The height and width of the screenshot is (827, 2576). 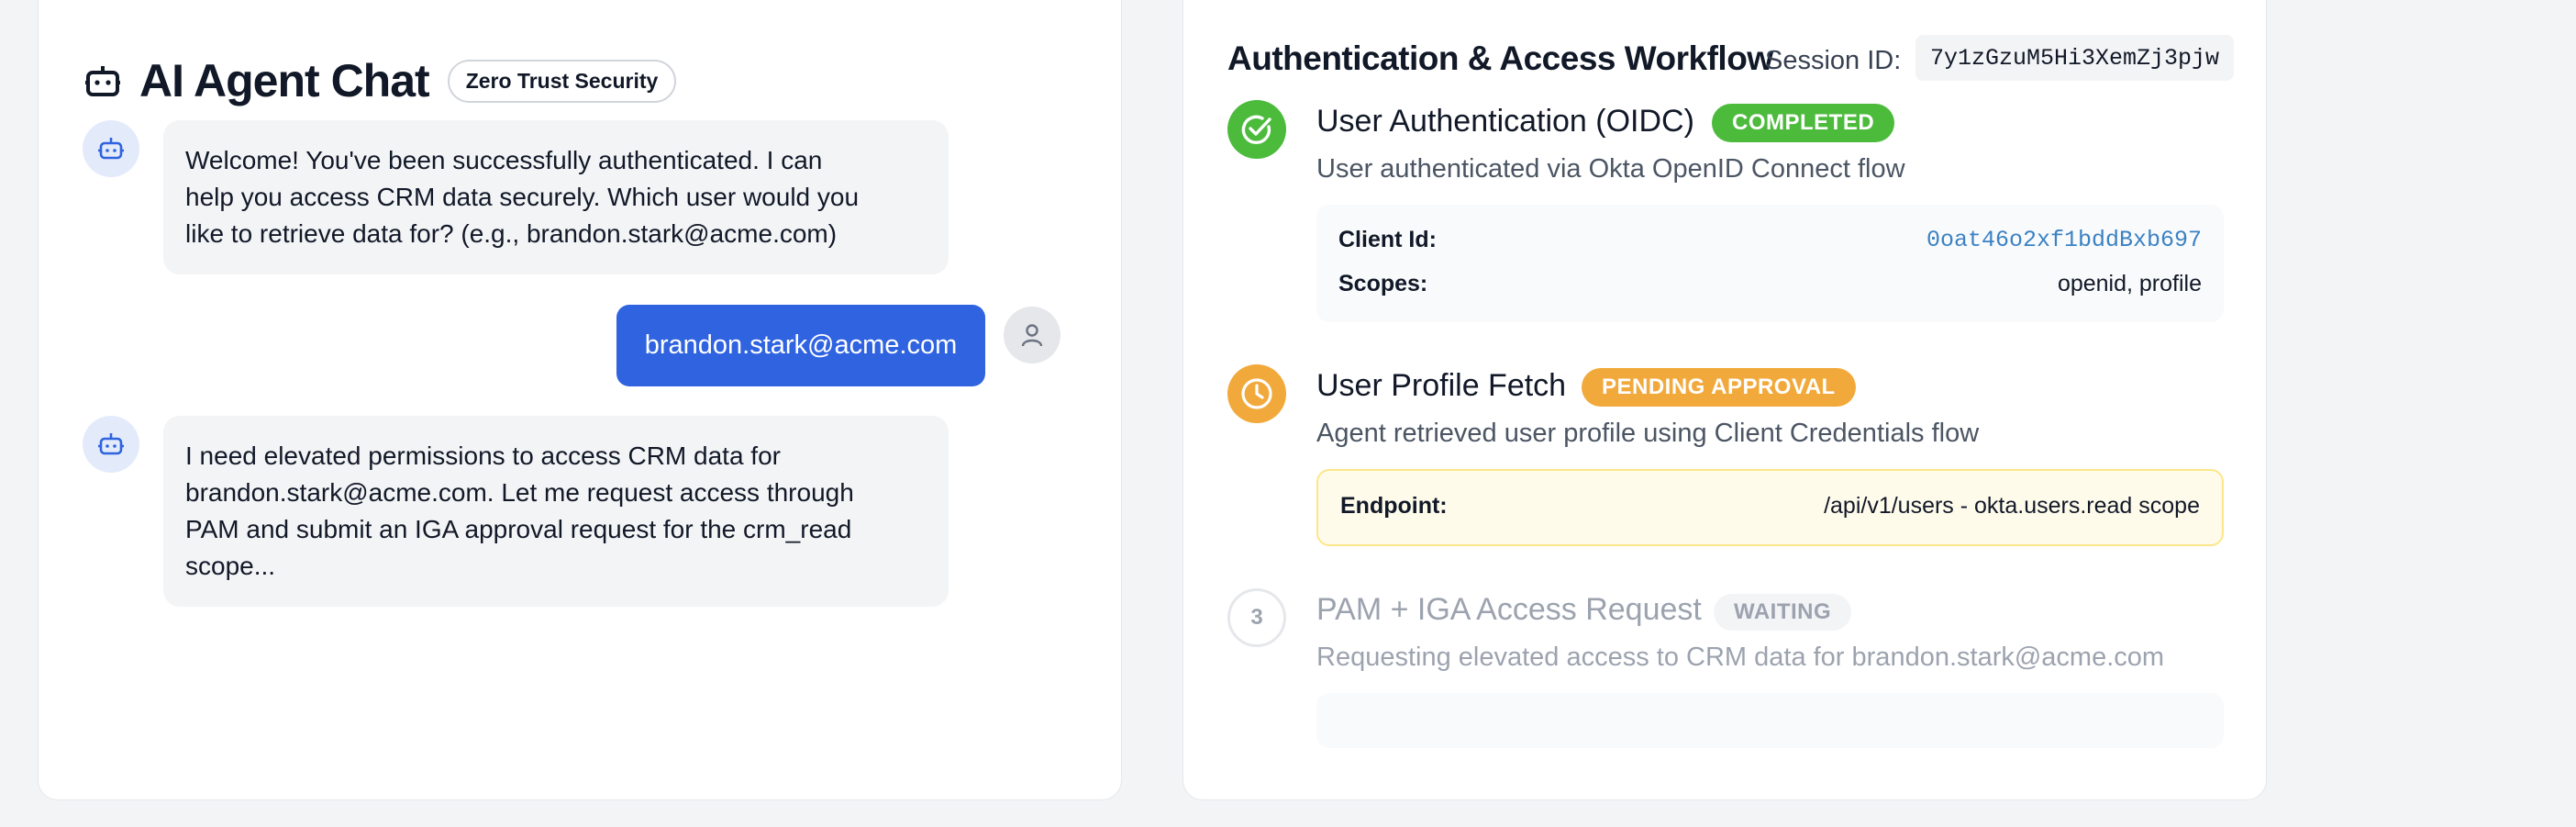 I want to click on page-title: AI Agent Chat, so click(x=284, y=80).